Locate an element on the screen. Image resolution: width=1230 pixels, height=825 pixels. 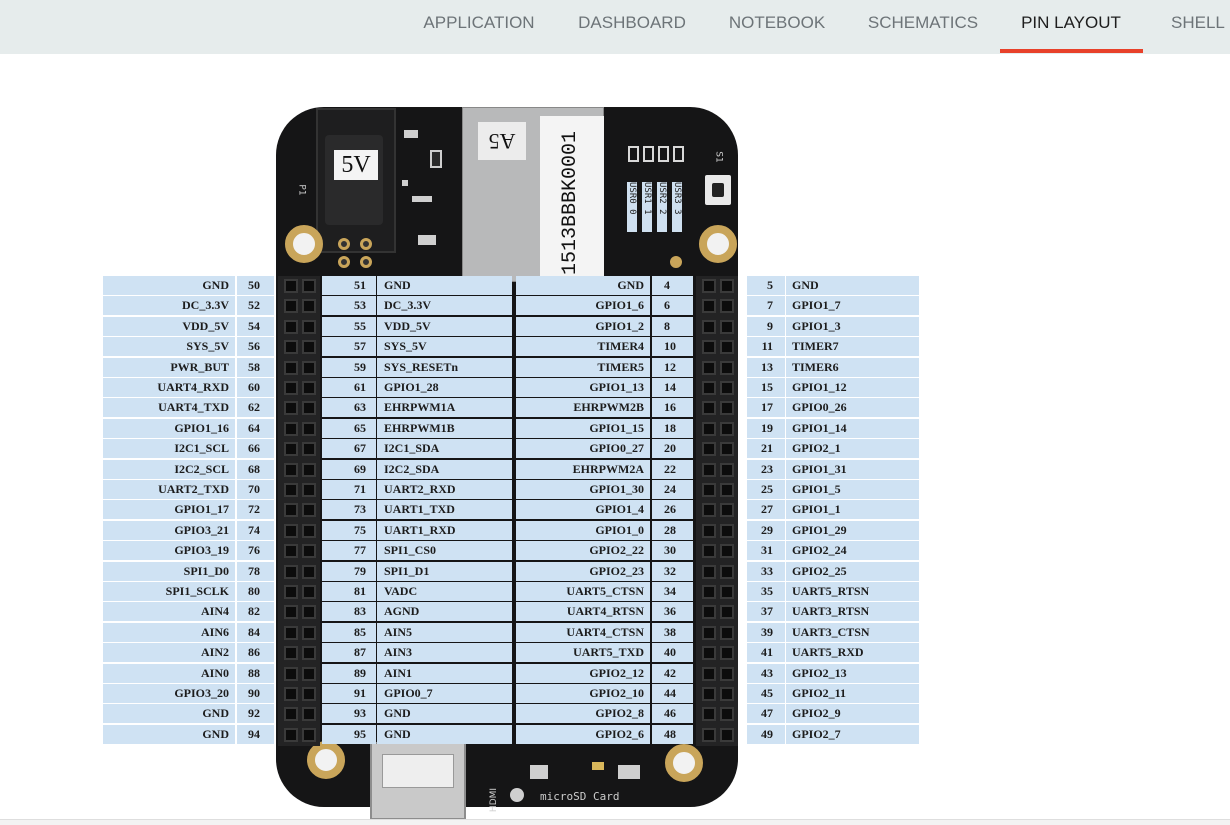
pin-number: 90 is located at coordinates (255, 693).